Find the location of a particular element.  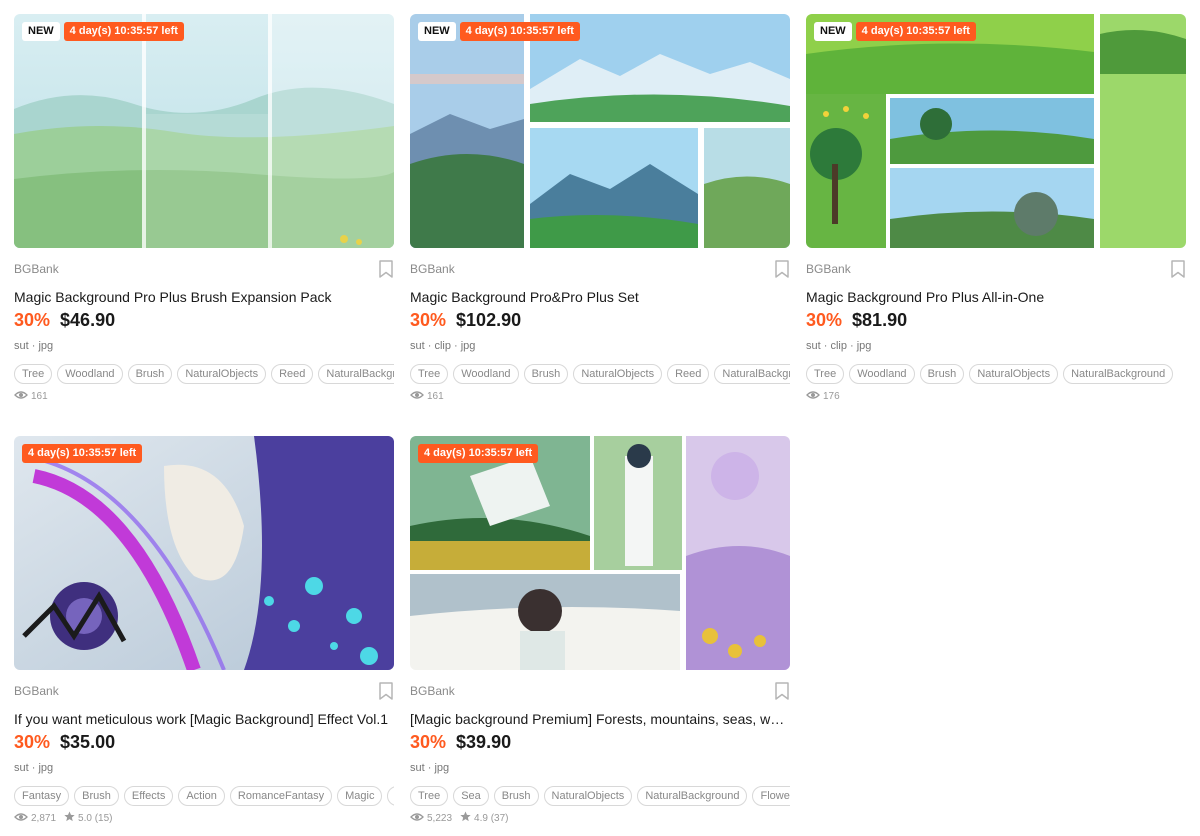

product-title: Magic Background Pro&Pro Plus Set is located at coordinates (600, 297).